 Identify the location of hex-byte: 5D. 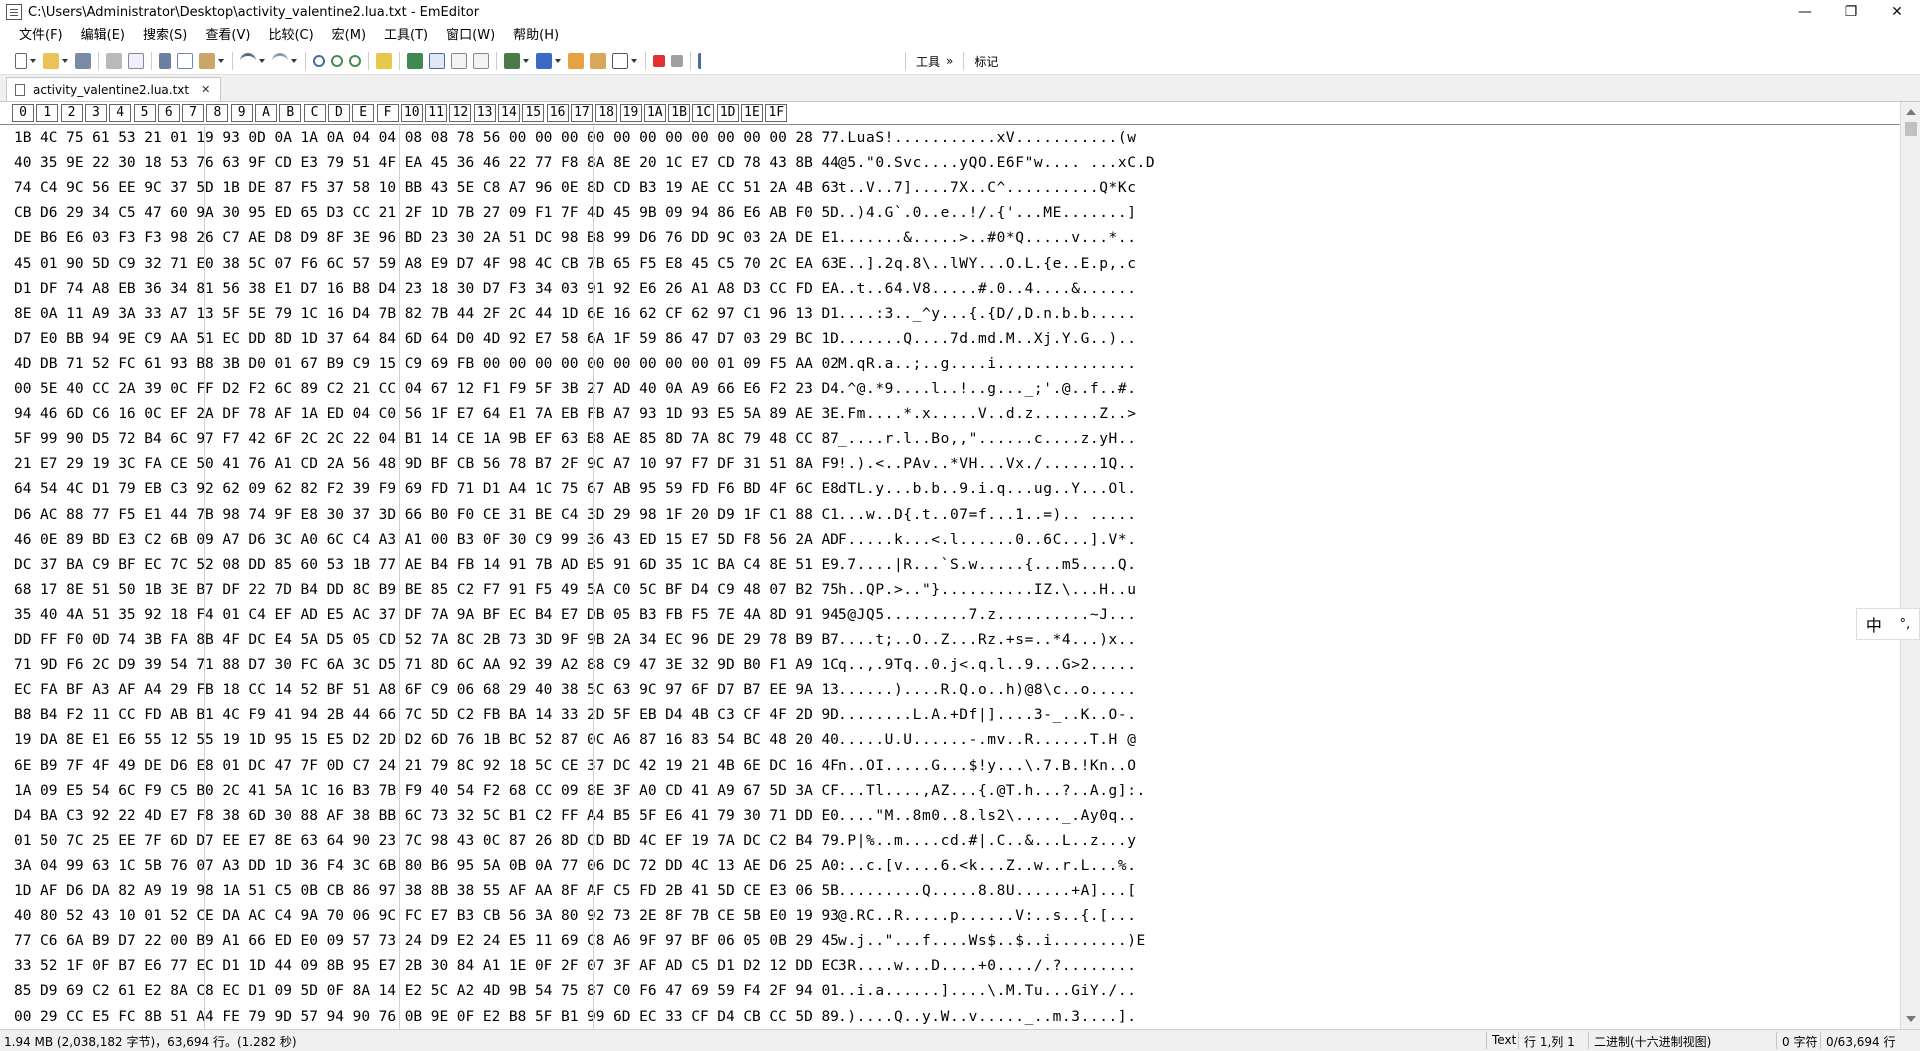
(439, 715).